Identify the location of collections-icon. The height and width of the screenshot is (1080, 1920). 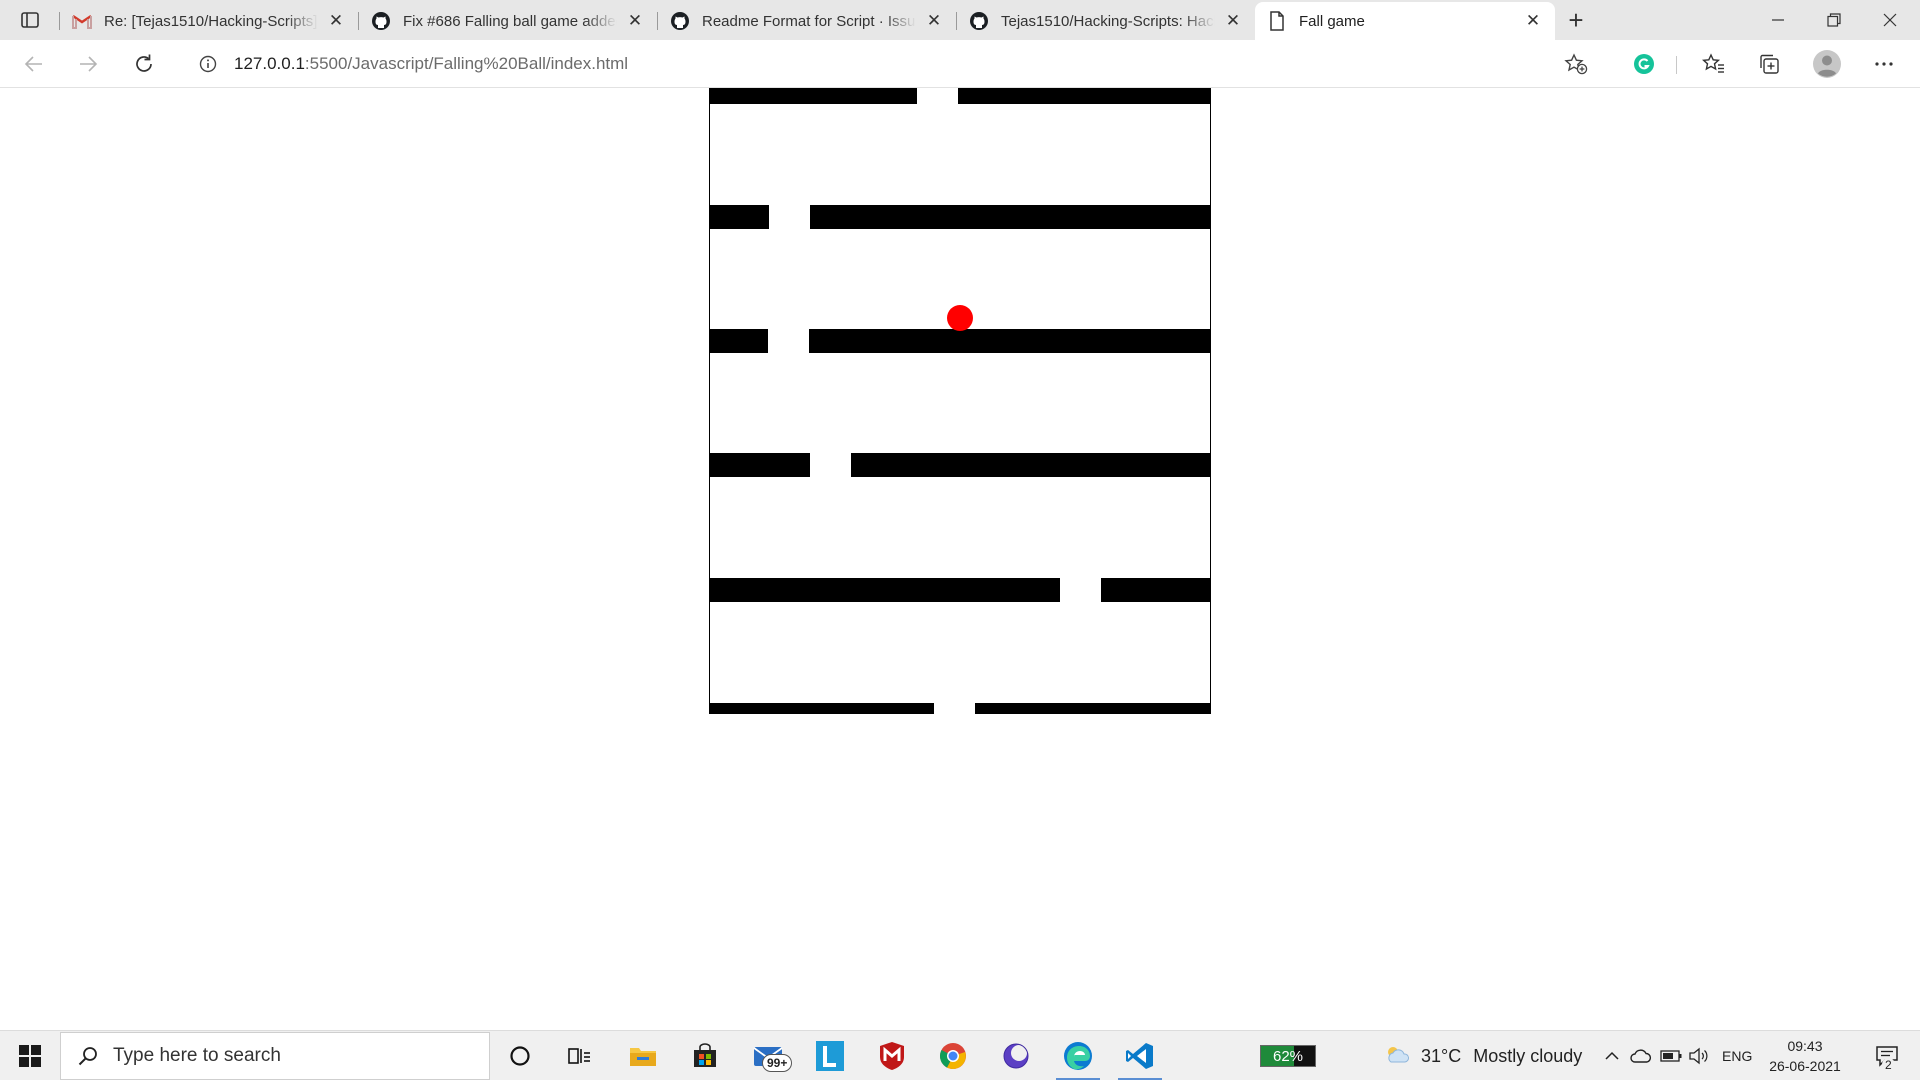
(1769, 64).